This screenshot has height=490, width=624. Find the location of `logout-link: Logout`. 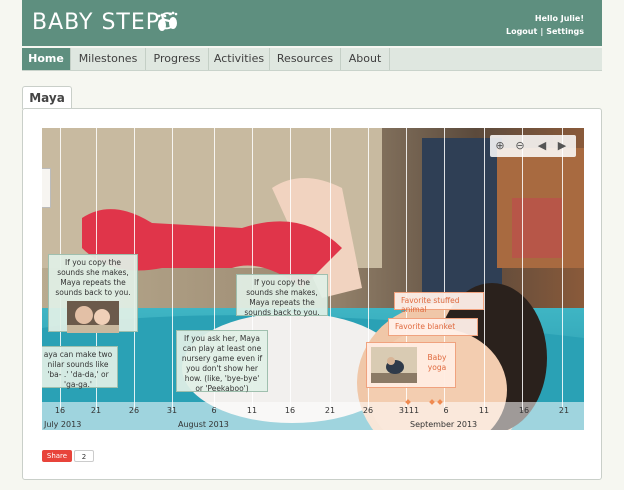

logout-link: Logout is located at coordinates (521, 31).